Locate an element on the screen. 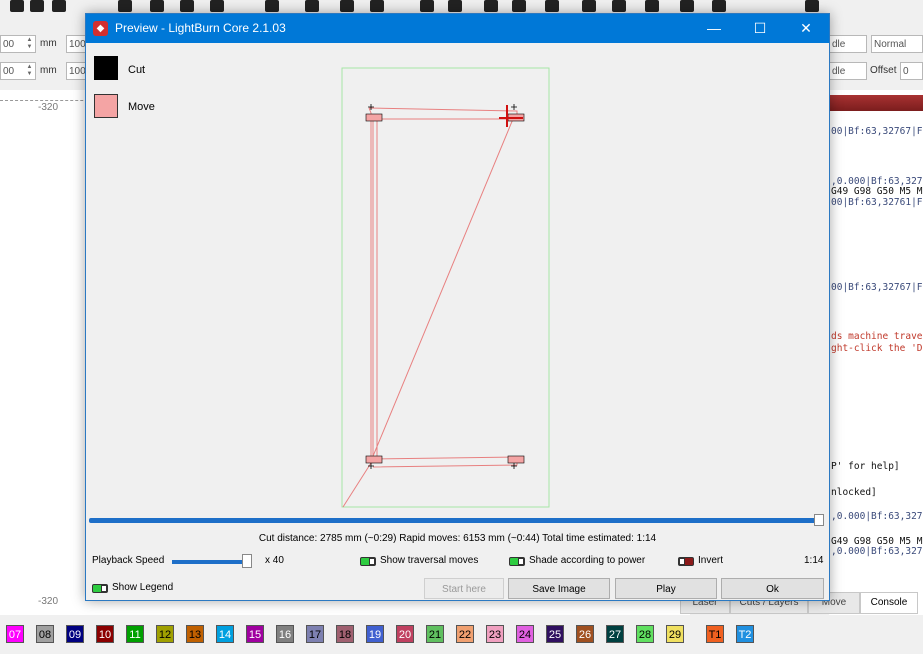 This screenshot has width=923, height=654. x-position-value: 00 is located at coordinates (9, 44).